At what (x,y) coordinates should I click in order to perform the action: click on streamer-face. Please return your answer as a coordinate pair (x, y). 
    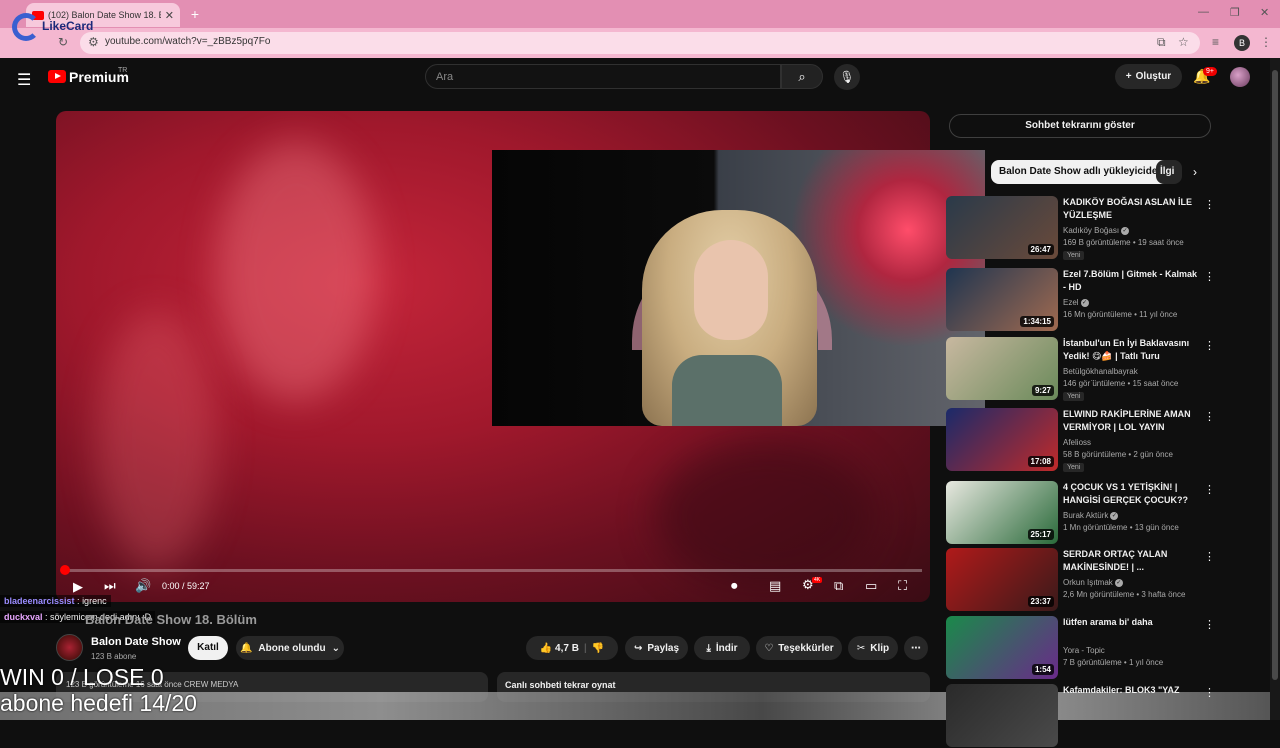
    Looking at the image, I should click on (731, 290).